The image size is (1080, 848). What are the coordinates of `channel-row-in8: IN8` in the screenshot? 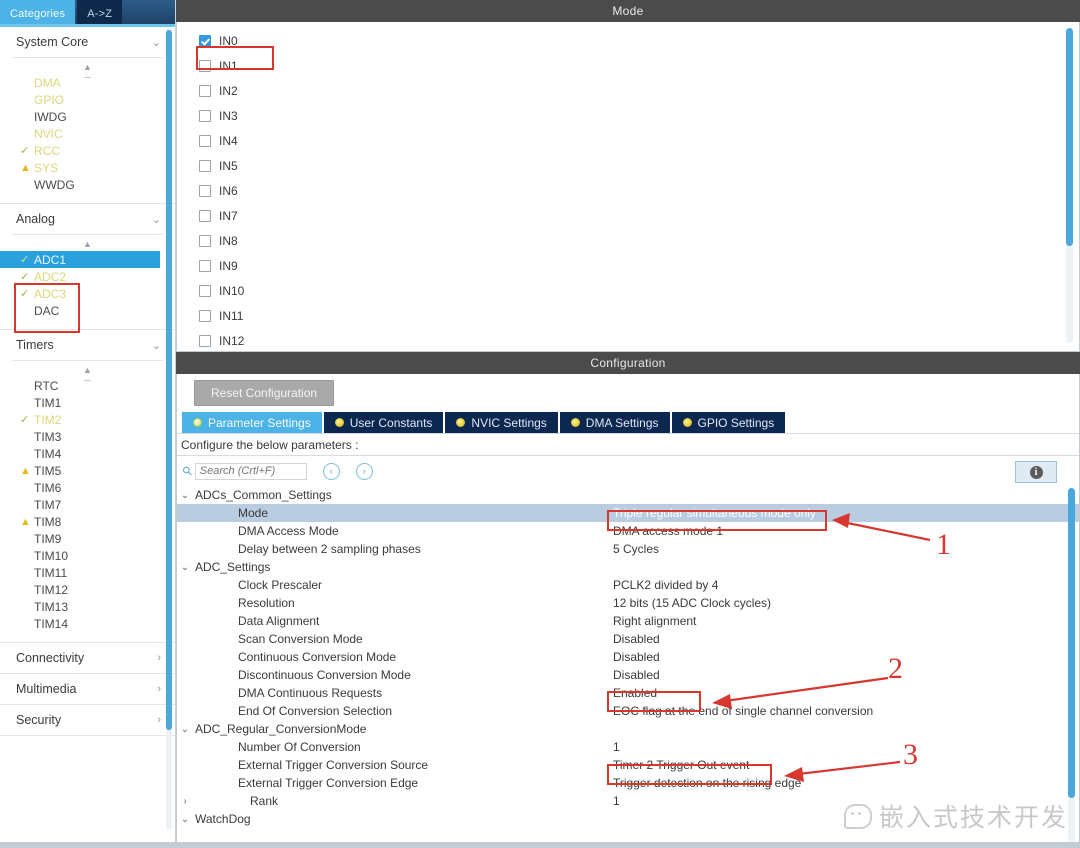 It's located at (639, 240).